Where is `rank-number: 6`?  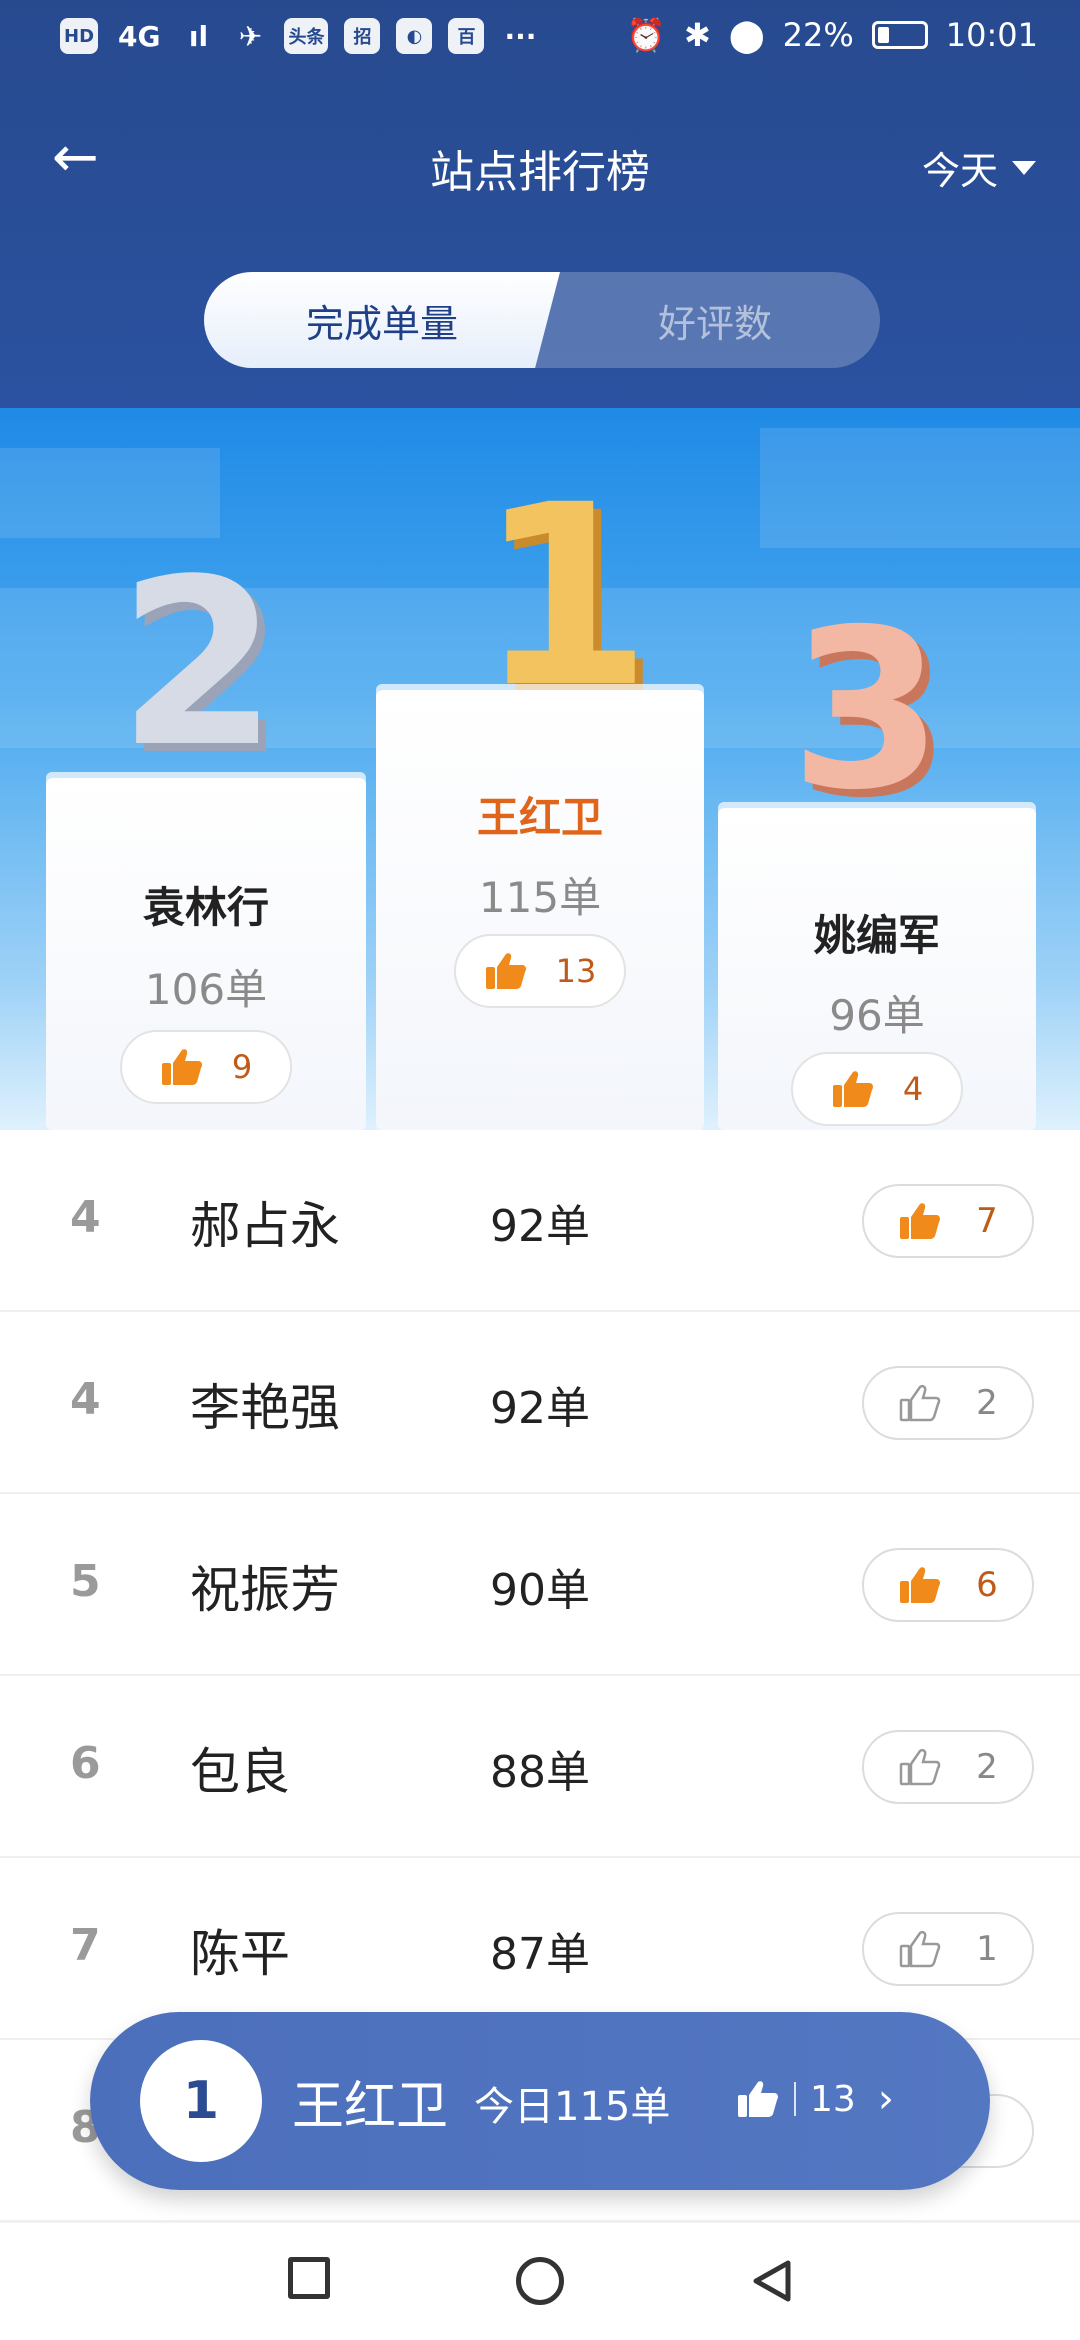 rank-number: 6 is located at coordinates (85, 1763).